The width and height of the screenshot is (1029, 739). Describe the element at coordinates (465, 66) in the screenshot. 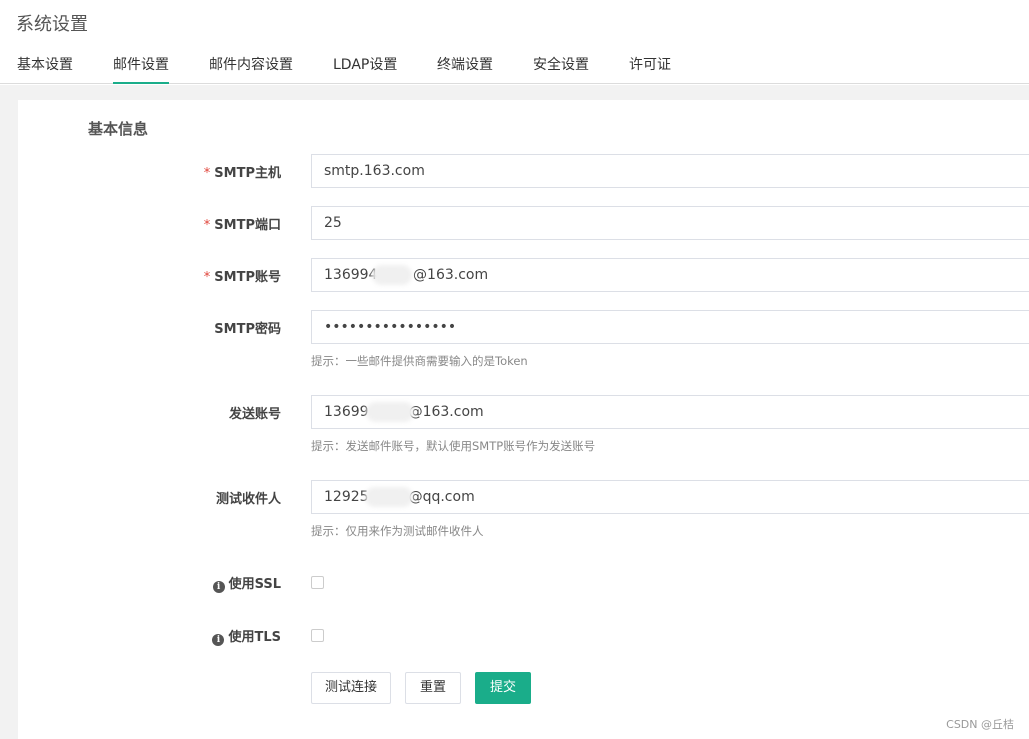

I see `tab-terminal-settings: 终端设置` at that location.